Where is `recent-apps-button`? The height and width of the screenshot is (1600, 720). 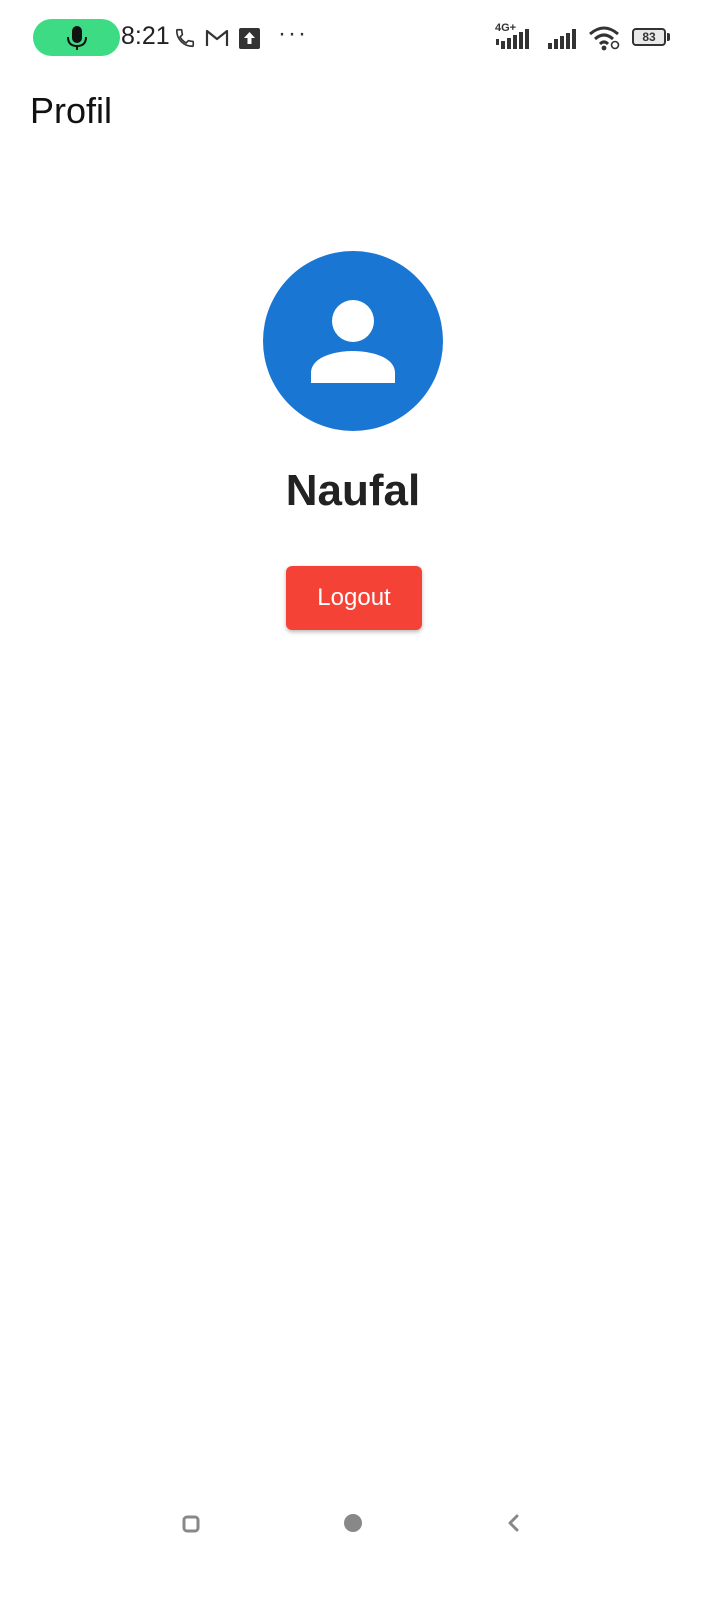 recent-apps-button is located at coordinates (191, 1526).